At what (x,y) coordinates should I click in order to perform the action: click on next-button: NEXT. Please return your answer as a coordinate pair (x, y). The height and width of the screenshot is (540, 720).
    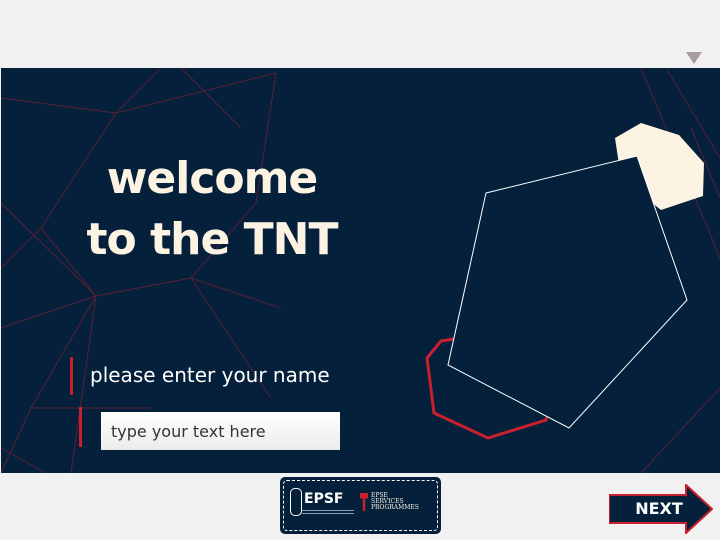
    Looking at the image, I should click on (661, 509).